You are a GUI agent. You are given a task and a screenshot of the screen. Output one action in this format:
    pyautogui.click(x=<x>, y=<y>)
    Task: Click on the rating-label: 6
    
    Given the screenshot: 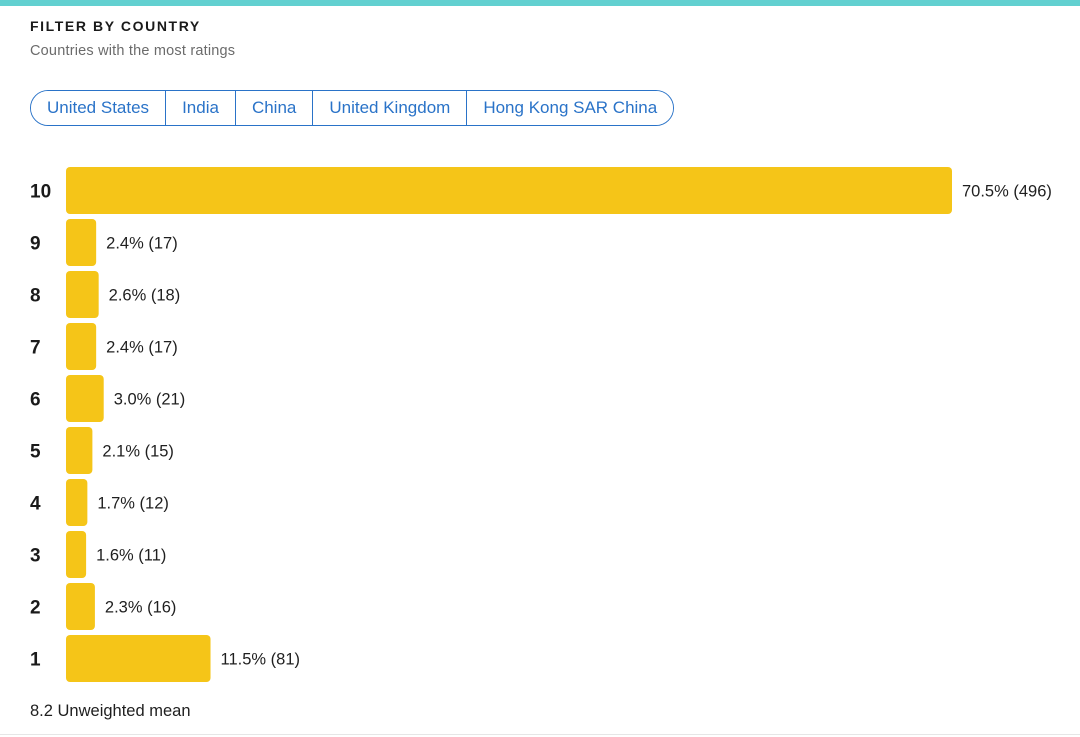 What is the action you would take?
    pyautogui.click(x=35, y=400)
    